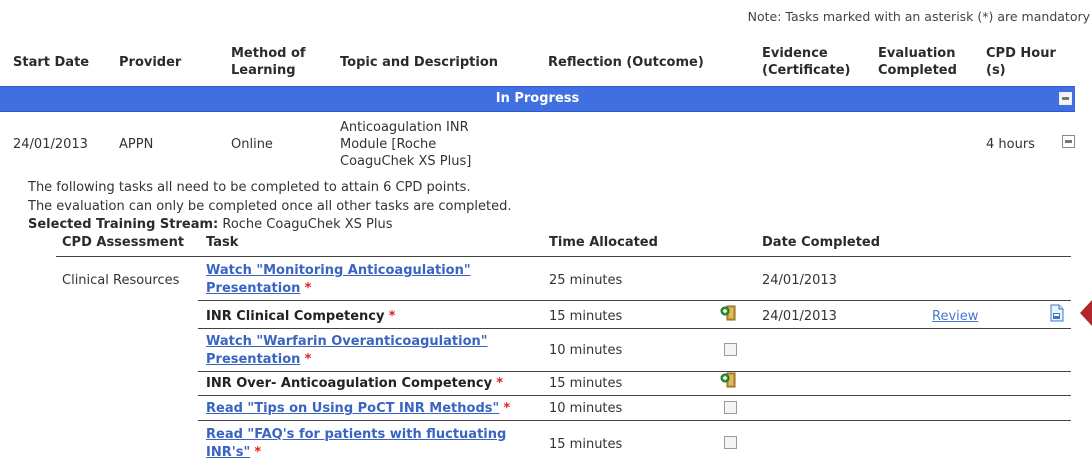 This screenshot has width=1092, height=462. Describe the element at coordinates (586, 408) in the screenshot. I see `task-5-time: 10 minutes` at that location.